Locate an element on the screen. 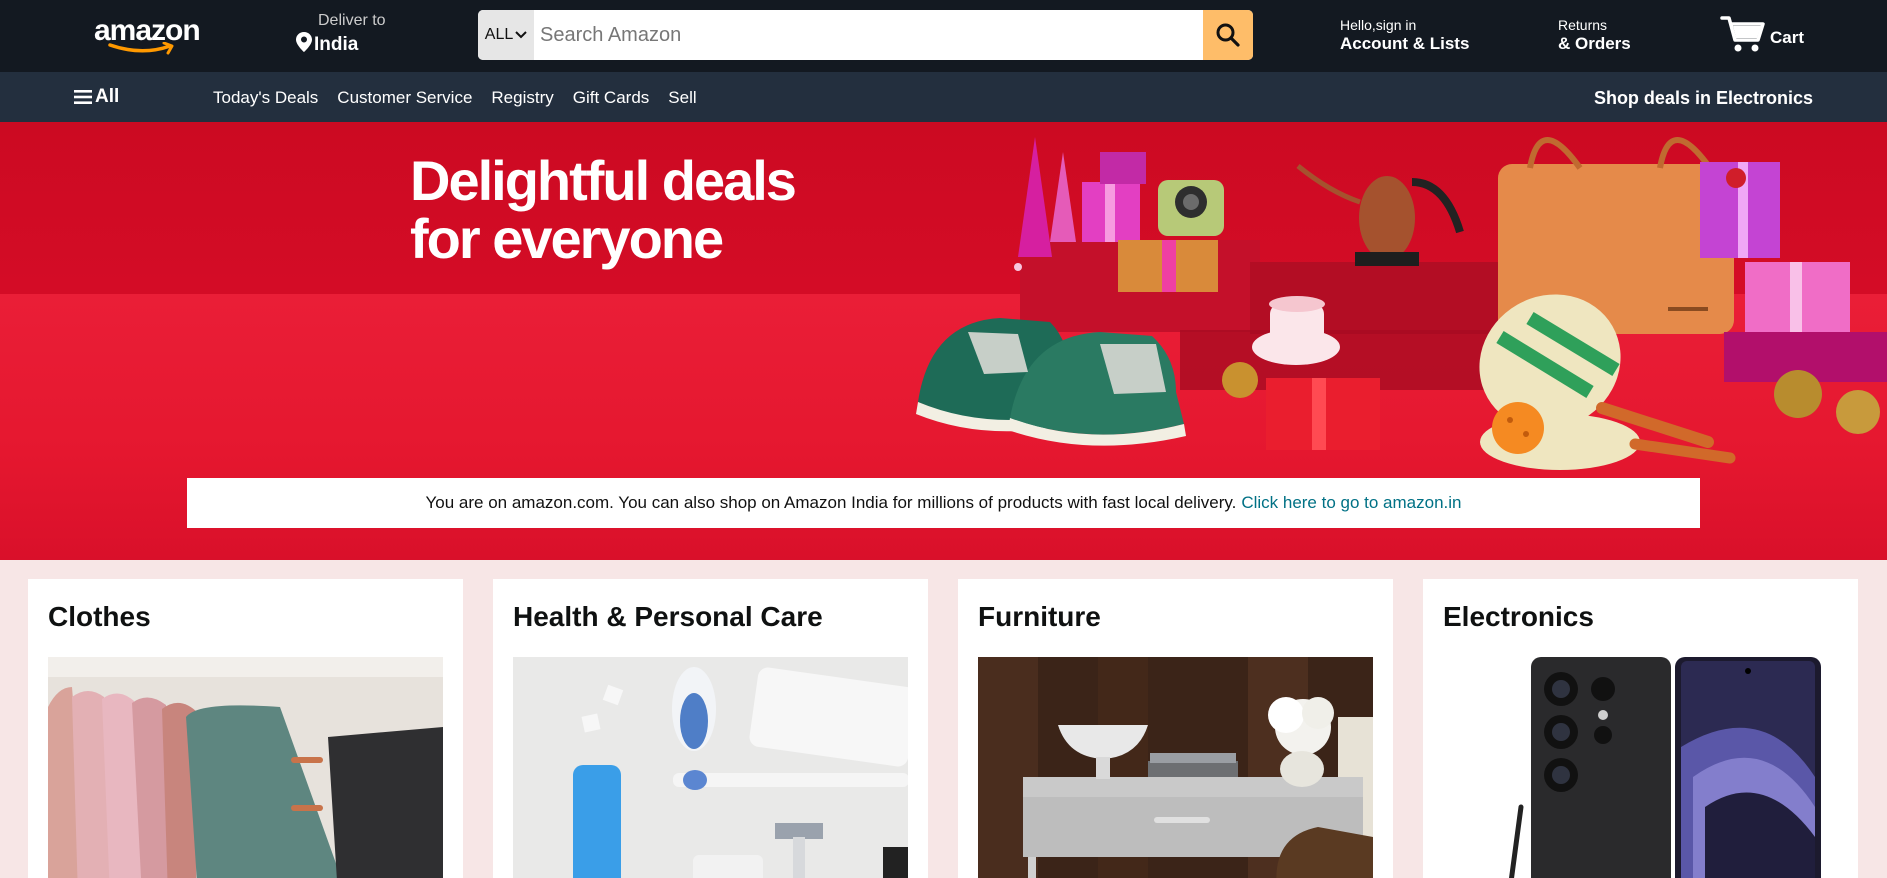 This screenshot has height=878, width=1887. deliver-label: Deliver to is located at coordinates (352, 20).